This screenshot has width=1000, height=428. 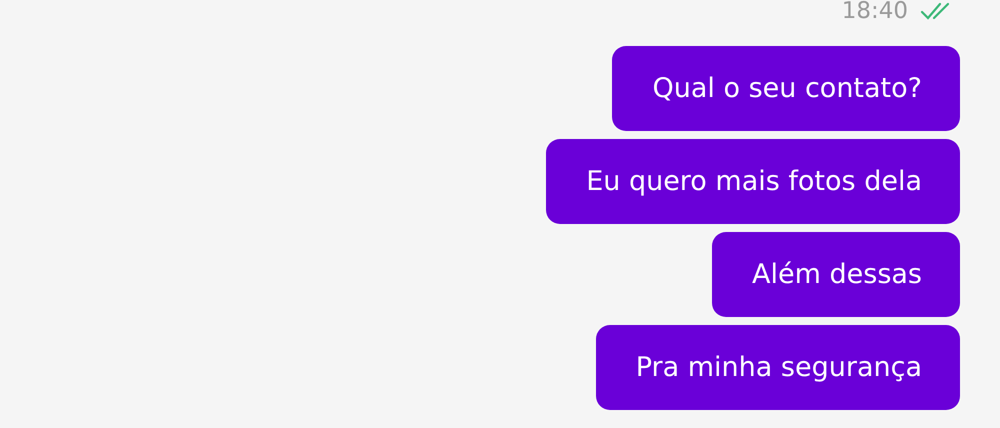 I want to click on message-bubble: Eu quero mais fotos dela, so click(x=753, y=181).